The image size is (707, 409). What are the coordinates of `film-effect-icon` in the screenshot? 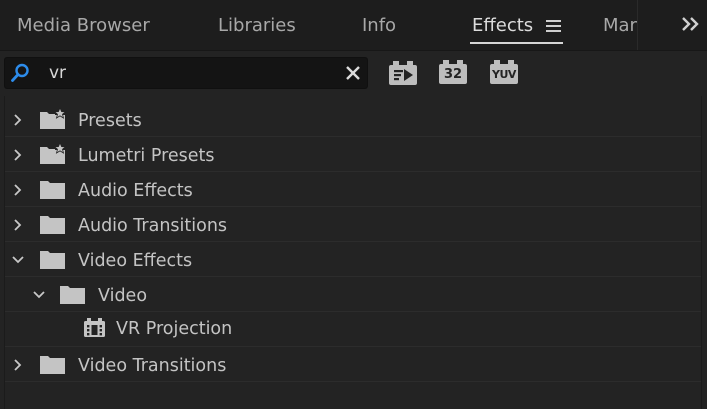 It's located at (96, 328).